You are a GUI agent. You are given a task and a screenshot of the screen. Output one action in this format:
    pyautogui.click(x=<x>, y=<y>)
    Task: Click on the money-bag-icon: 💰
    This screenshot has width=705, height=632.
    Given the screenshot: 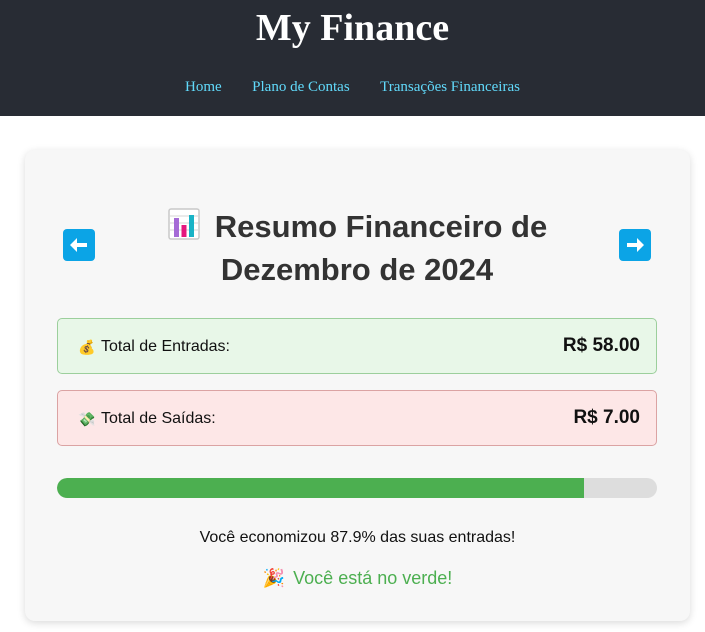 What is the action you would take?
    pyautogui.click(x=87, y=347)
    